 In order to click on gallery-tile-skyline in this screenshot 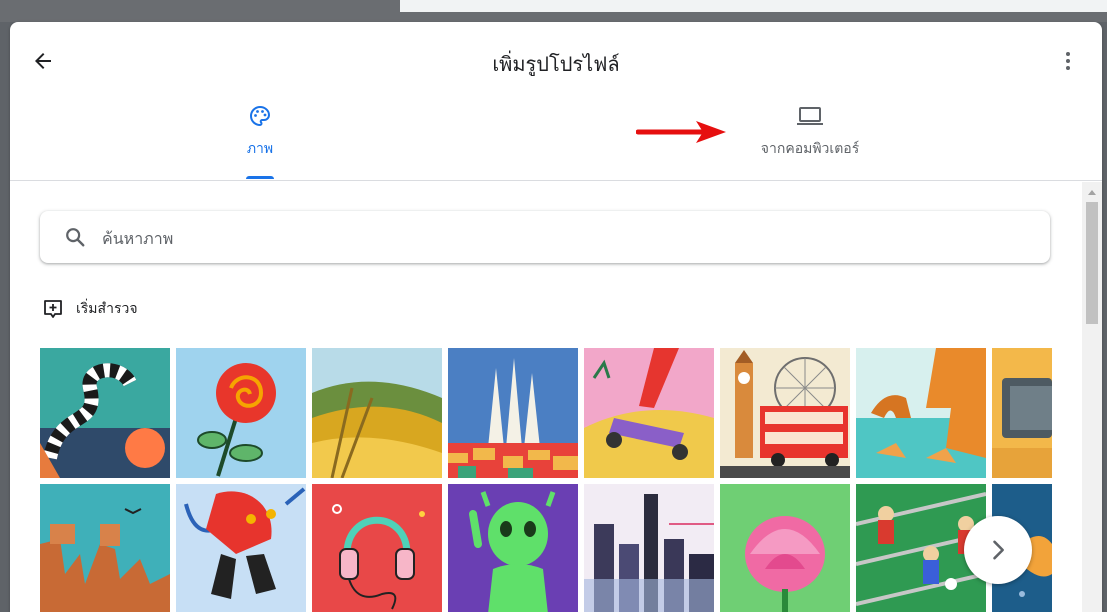, I will do `click(649, 548)`.